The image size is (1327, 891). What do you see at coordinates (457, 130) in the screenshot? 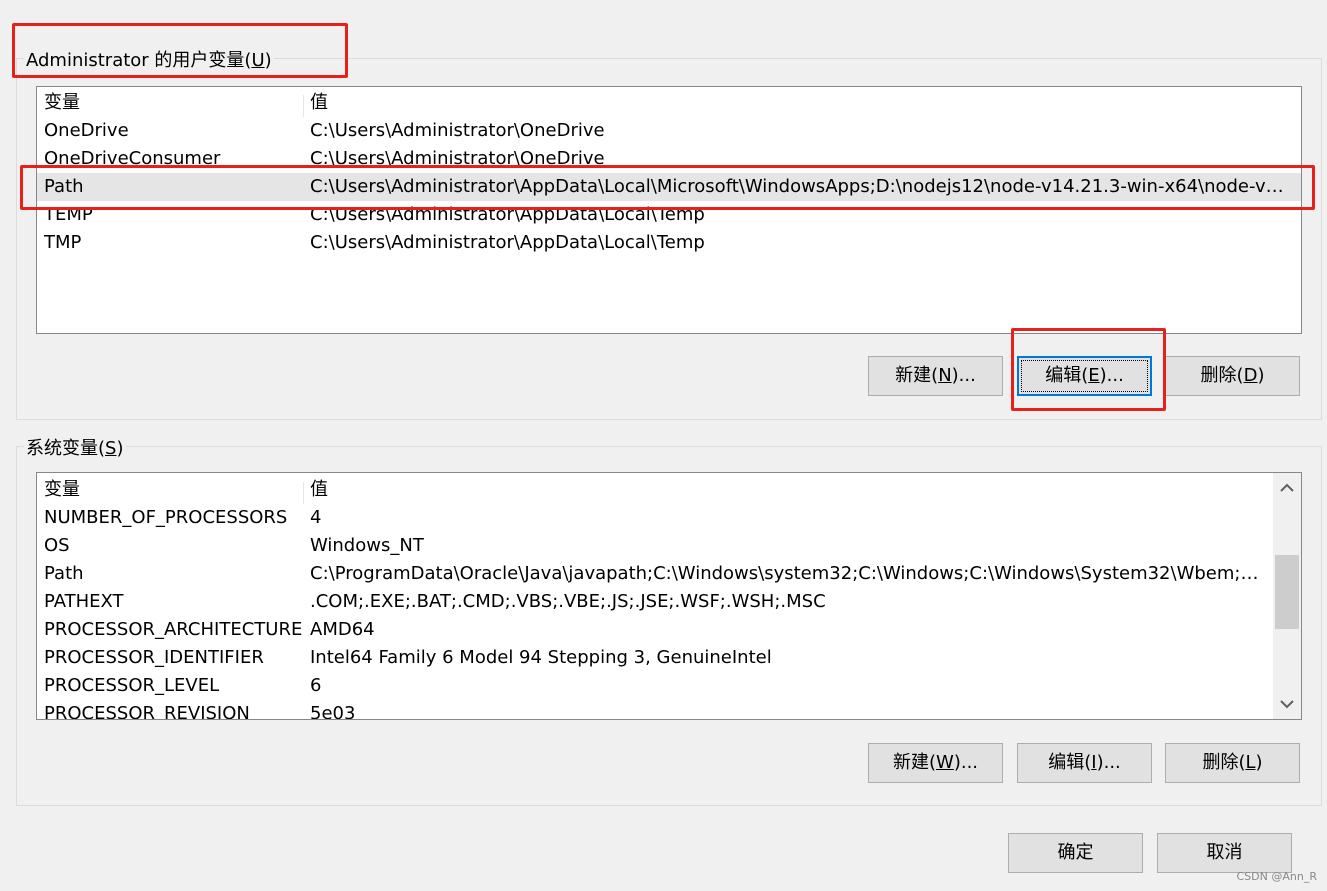
I see `variable-value: C:\Users\Administrator\OneDrive` at bounding box center [457, 130].